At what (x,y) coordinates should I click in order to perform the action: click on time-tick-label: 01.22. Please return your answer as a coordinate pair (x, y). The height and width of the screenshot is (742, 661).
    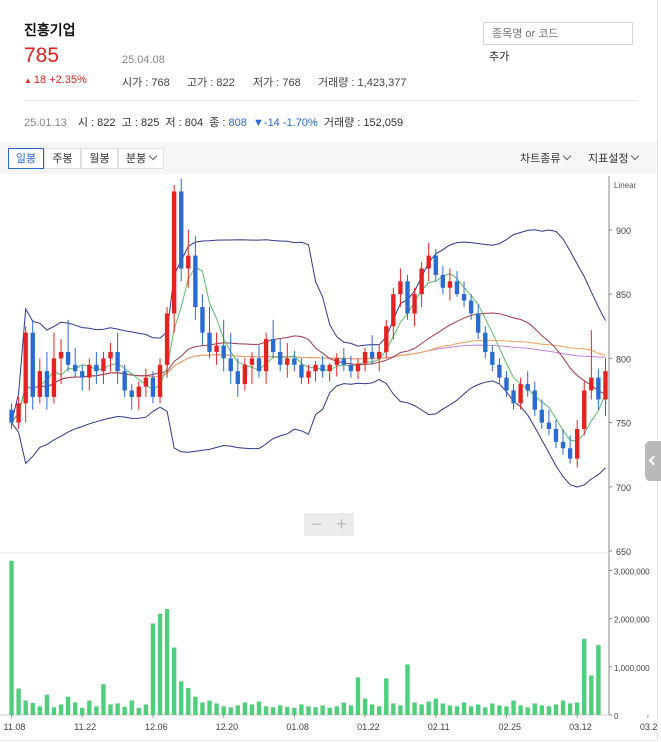
    Looking at the image, I should click on (368, 727).